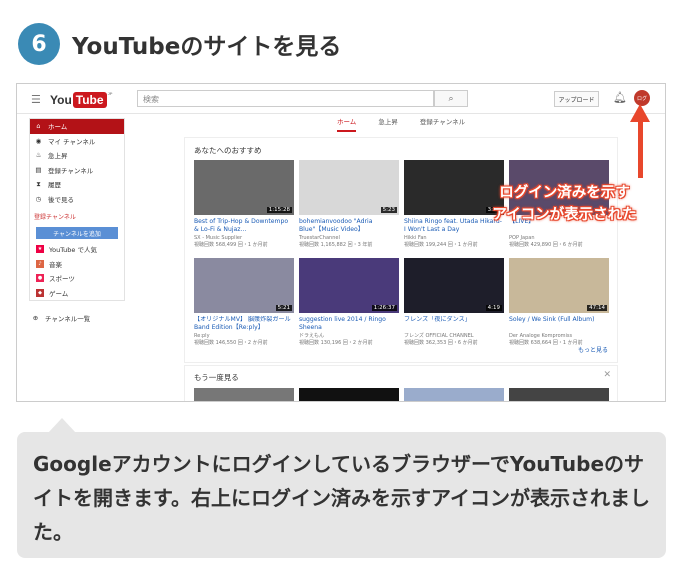 The width and height of the screenshot is (683, 582). Describe the element at coordinates (349, 238) in the screenshot. I see `video-channel: TruestarChannel` at that location.